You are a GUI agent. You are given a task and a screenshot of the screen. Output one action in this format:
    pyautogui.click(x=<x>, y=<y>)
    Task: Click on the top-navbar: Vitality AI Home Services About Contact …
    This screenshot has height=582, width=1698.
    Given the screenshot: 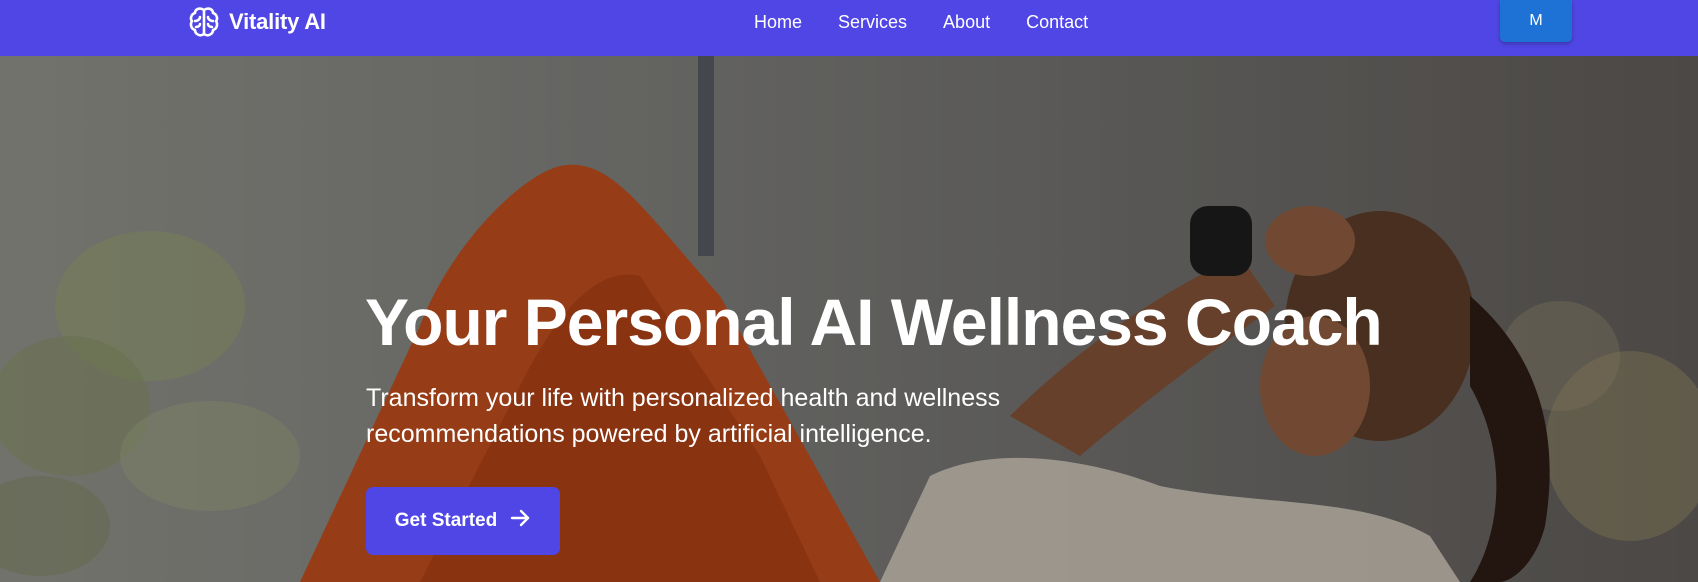 What is the action you would take?
    pyautogui.click(x=849, y=28)
    